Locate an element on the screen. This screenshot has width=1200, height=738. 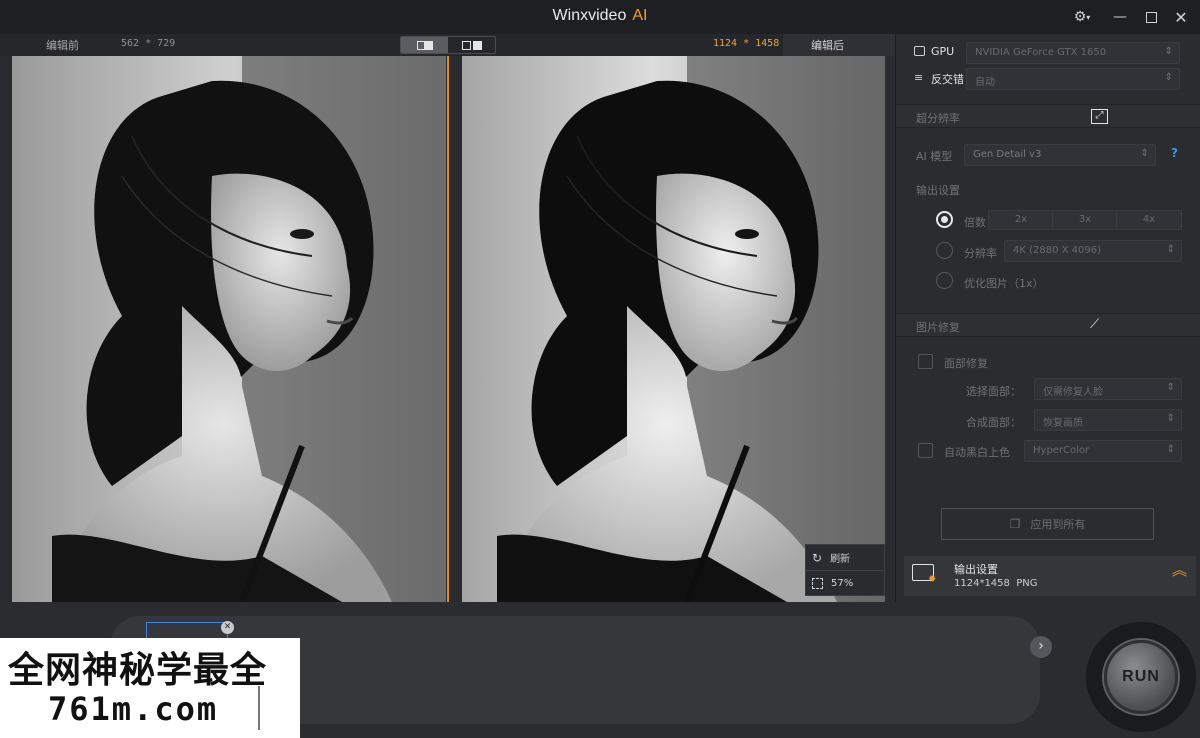
single-view-button is located at coordinates (424, 45).